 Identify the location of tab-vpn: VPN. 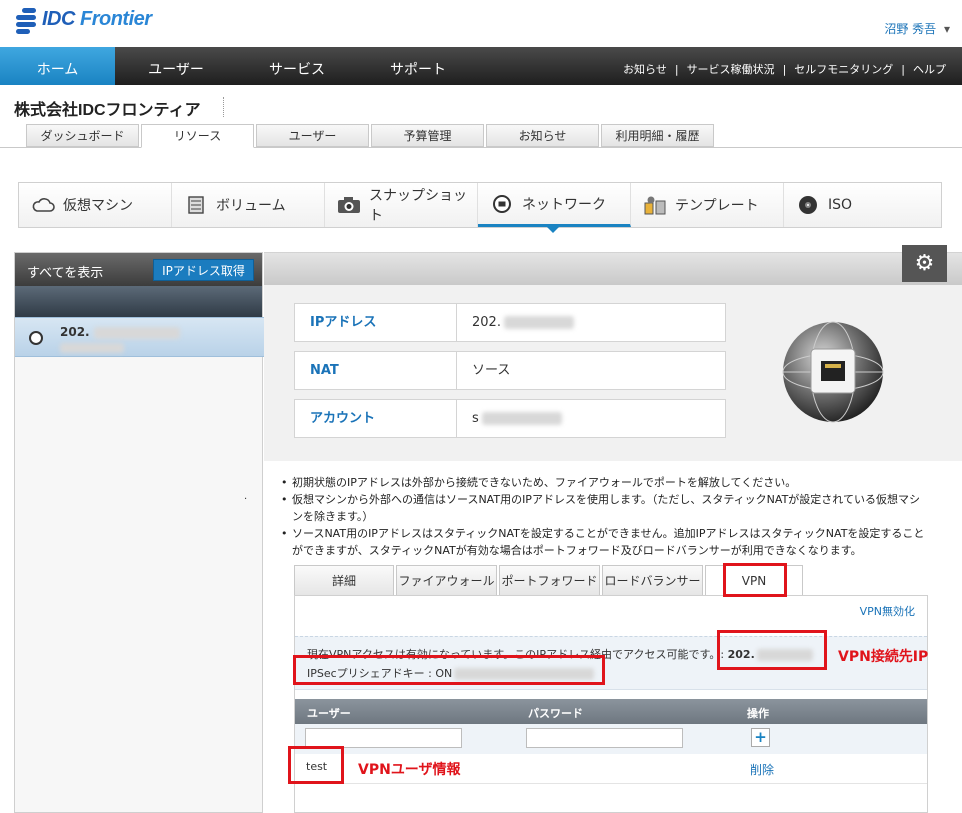
(754, 580).